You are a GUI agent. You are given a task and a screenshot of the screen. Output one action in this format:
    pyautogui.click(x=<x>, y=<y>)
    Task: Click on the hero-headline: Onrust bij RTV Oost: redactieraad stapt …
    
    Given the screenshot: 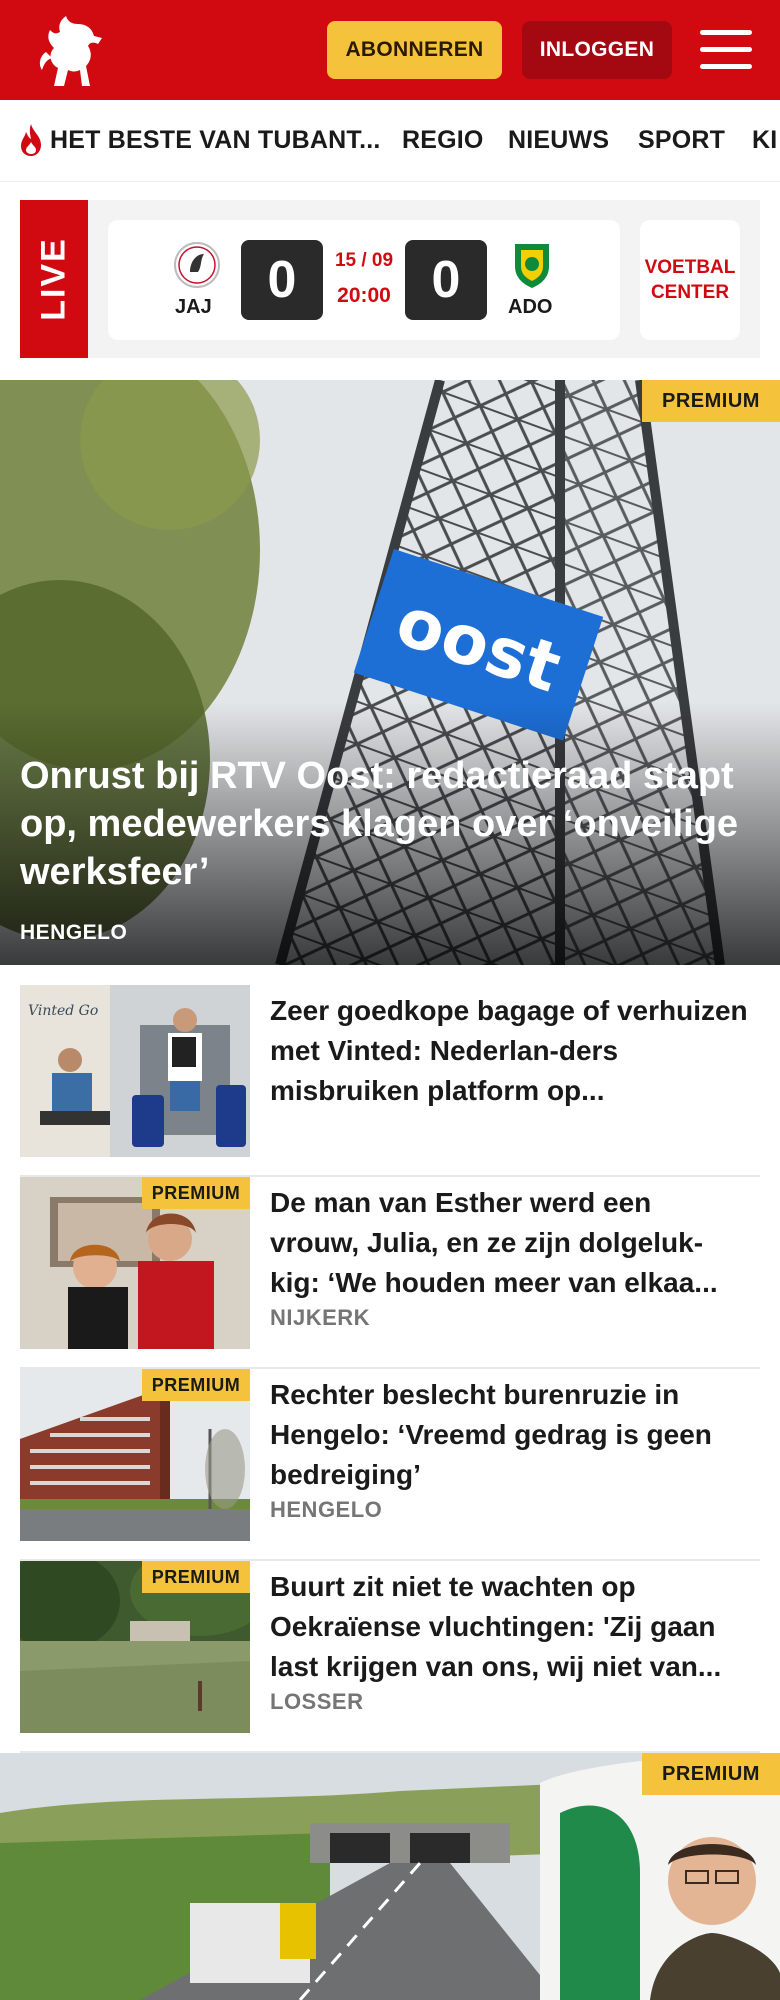 What is the action you would take?
    pyautogui.click(x=390, y=824)
    